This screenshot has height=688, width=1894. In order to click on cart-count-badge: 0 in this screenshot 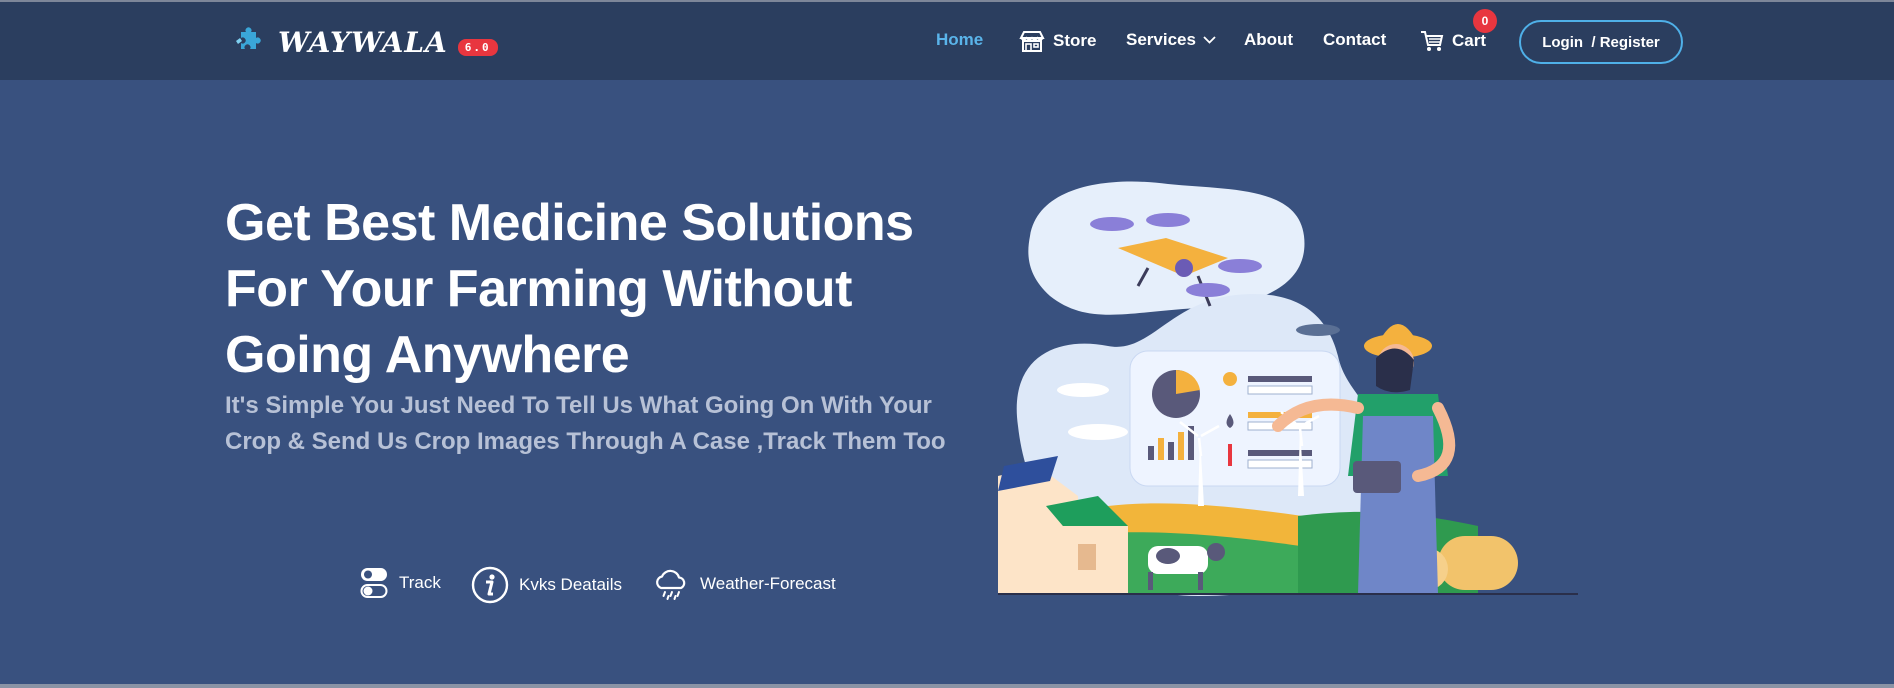, I will do `click(1485, 21)`.